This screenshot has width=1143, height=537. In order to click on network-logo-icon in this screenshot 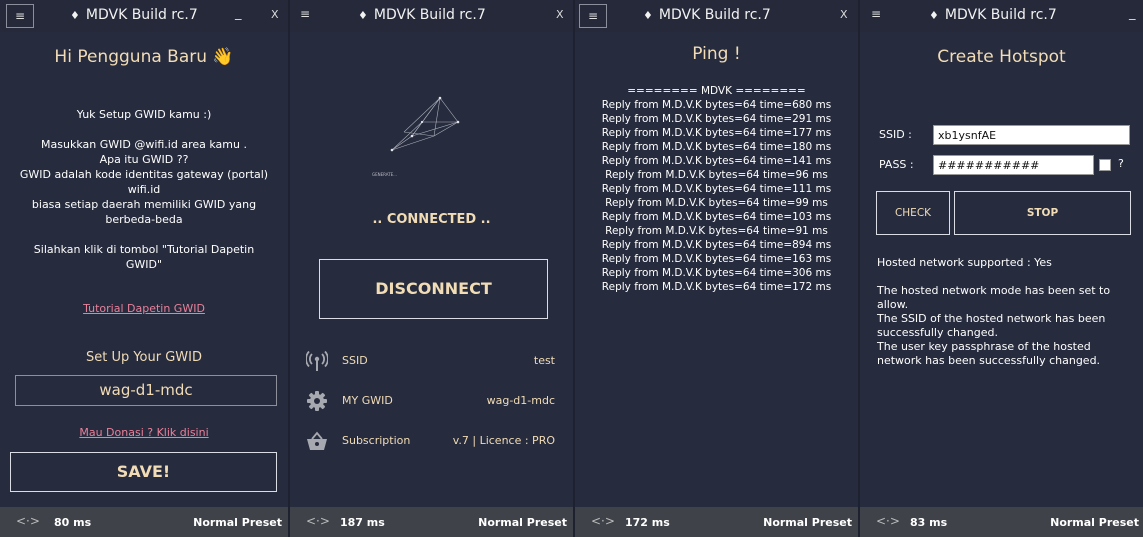, I will do `click(425, 124)`.